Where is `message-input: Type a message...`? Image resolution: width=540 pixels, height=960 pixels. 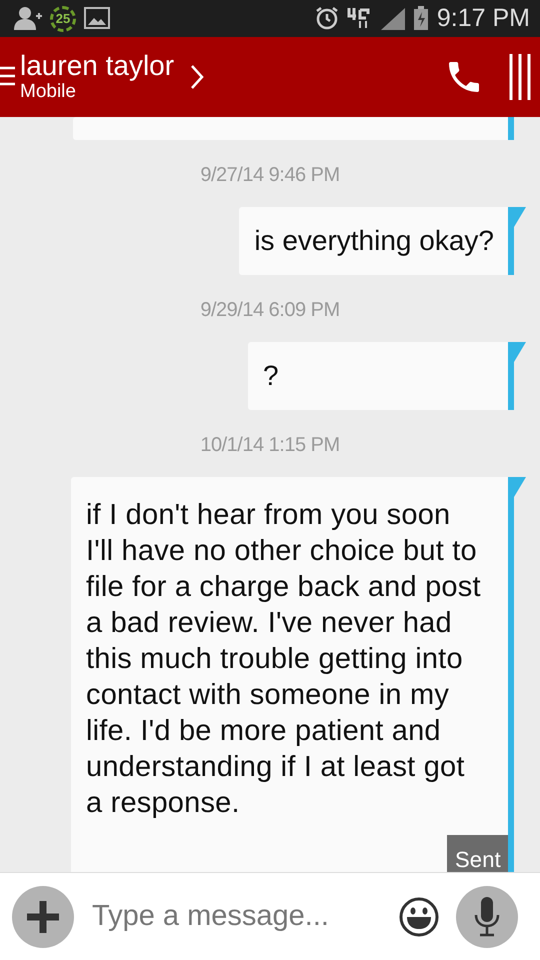 message-input: Type a message... is located at coordinates (236, 916).